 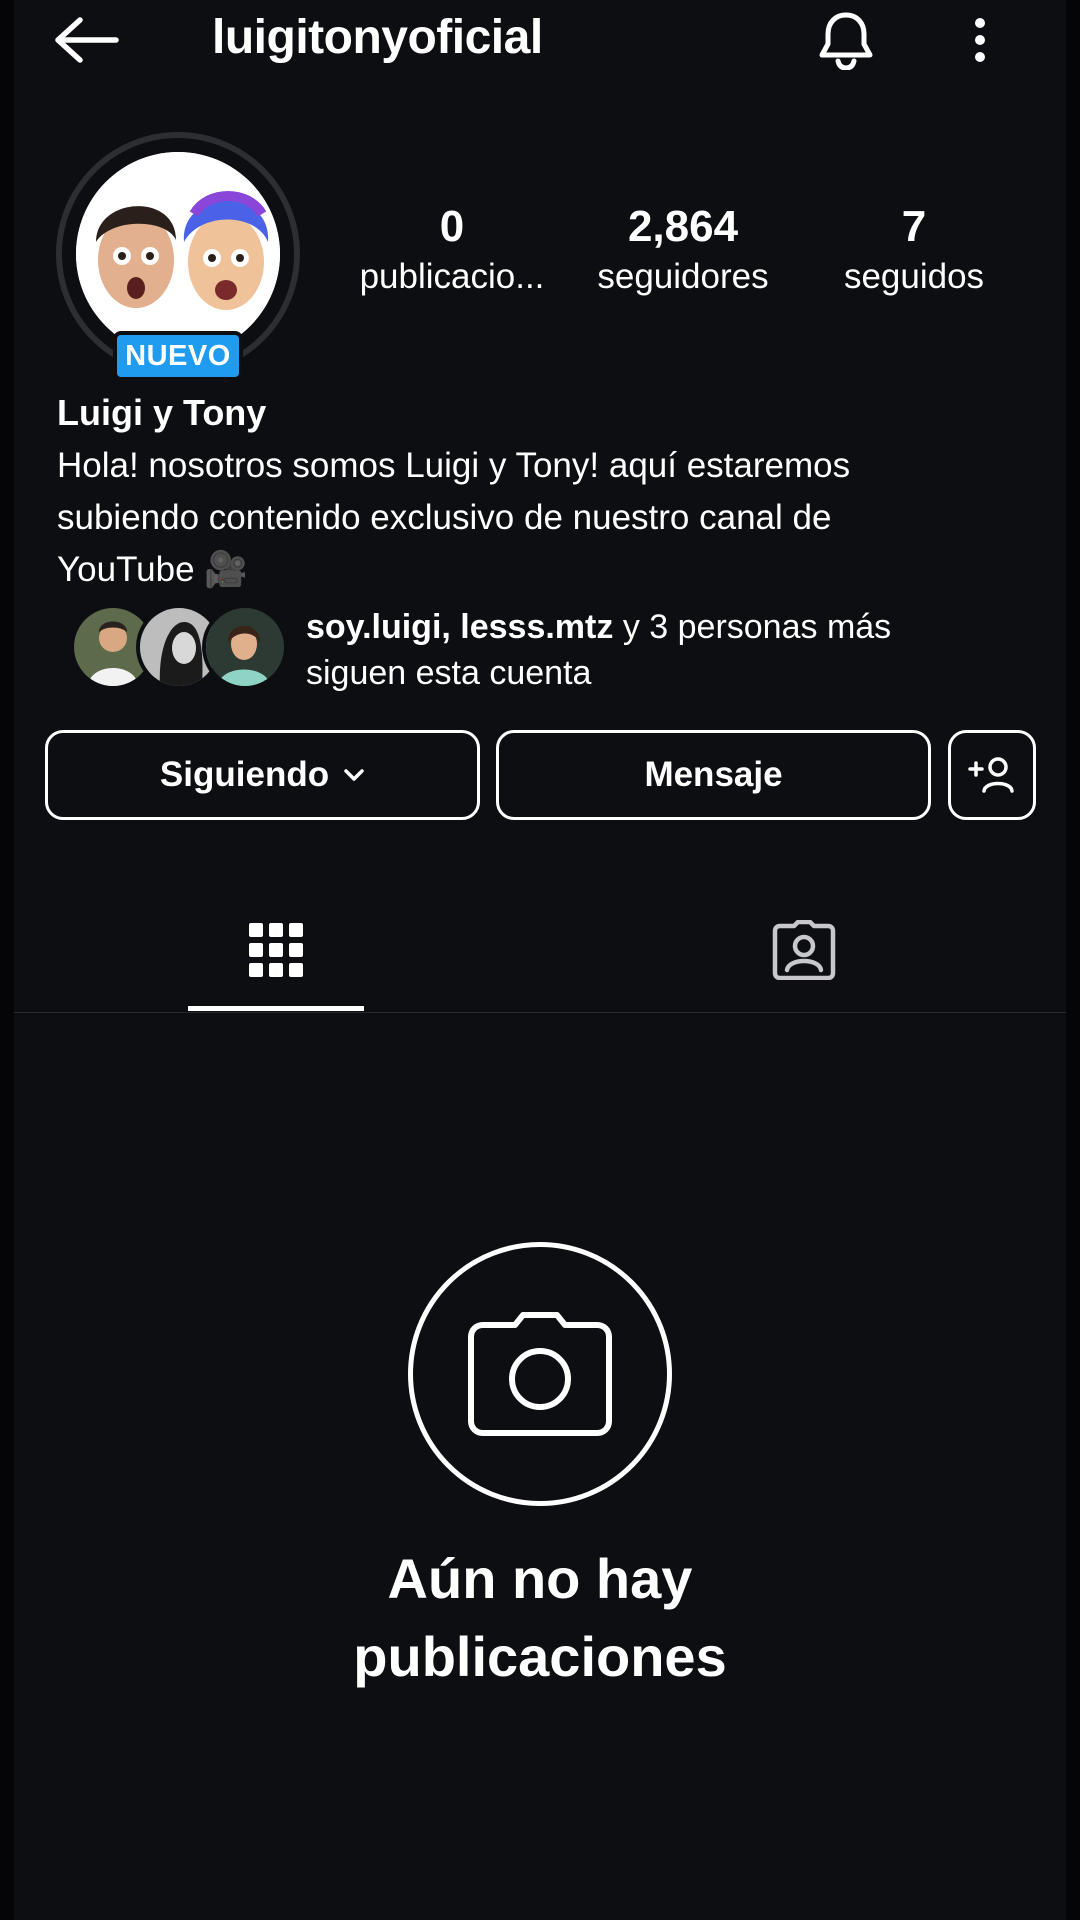 What do you see at coordinates (377, 37) in the screenshot?
I see `profile-username-title: luigitonyoficial` at bounding box center [377, 37].